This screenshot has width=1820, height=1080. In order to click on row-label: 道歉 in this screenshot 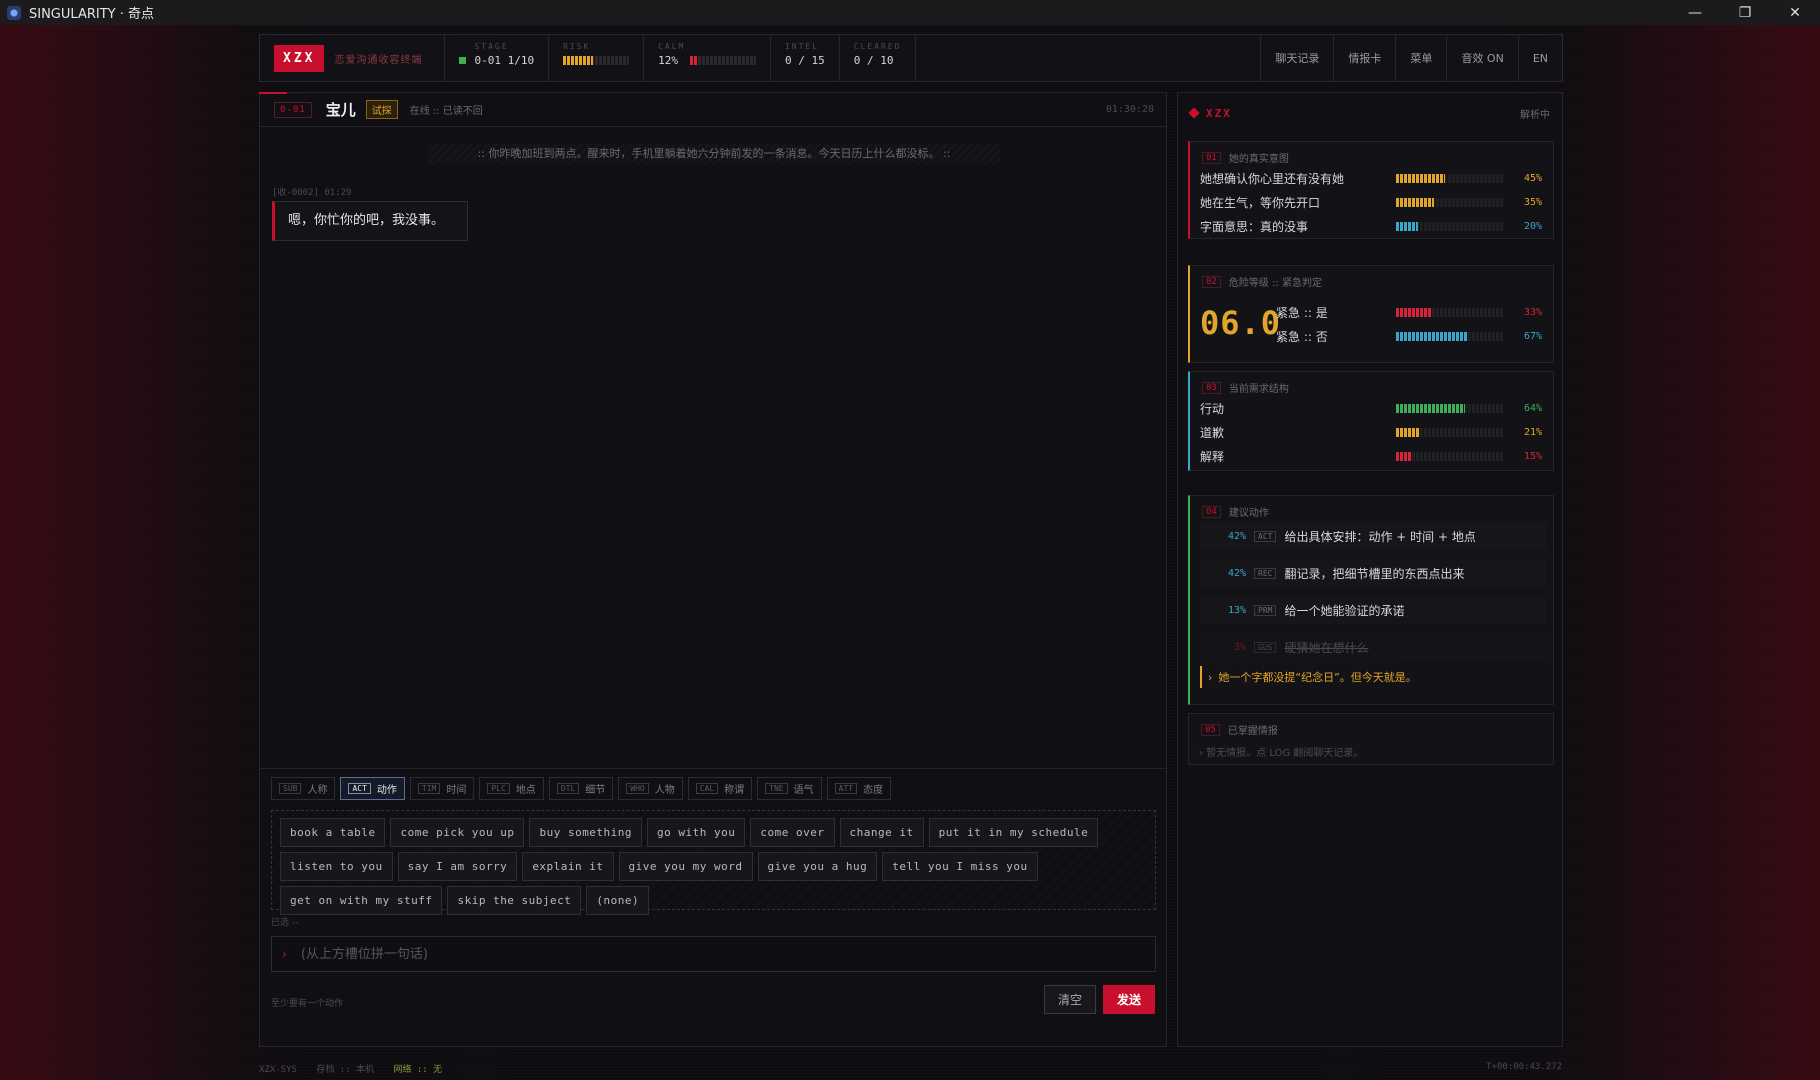, I will do `click(1212, 432)`.